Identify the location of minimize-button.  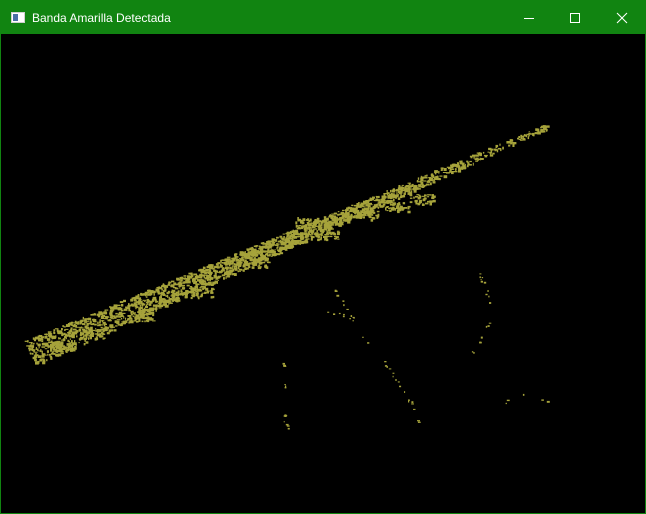
(529, 17).